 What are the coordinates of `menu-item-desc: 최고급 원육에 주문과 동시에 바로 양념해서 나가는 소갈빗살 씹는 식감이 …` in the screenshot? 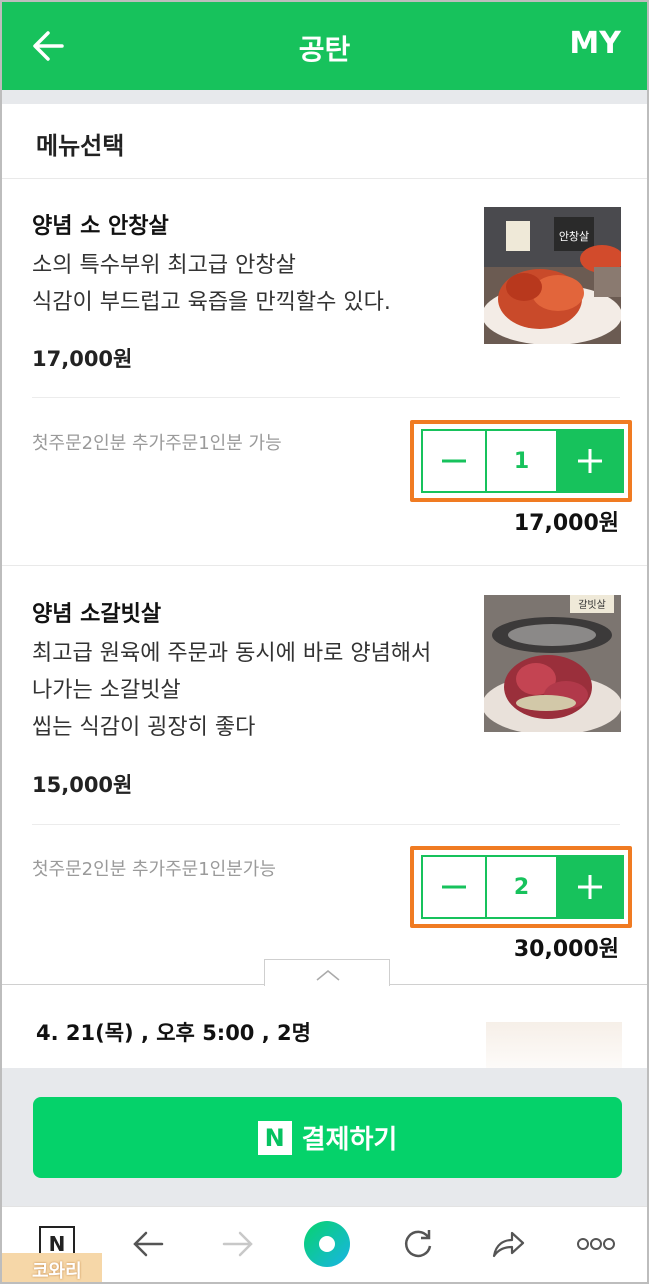 It's located at (231, 690).